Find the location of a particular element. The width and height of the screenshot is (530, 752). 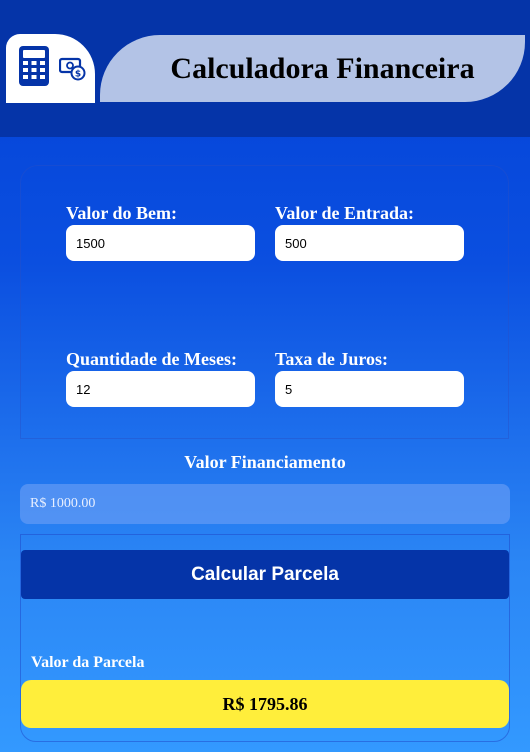

parcela-value: R$ 1795.86 is located at coordinates (265, 704).